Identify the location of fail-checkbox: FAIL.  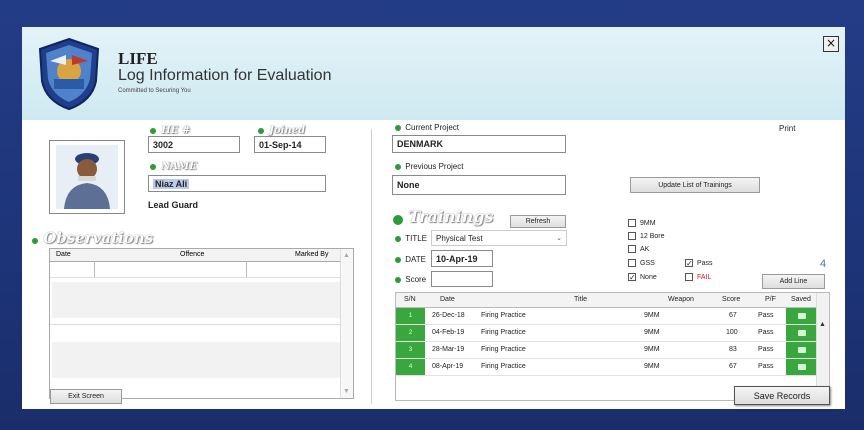
(698, 277).